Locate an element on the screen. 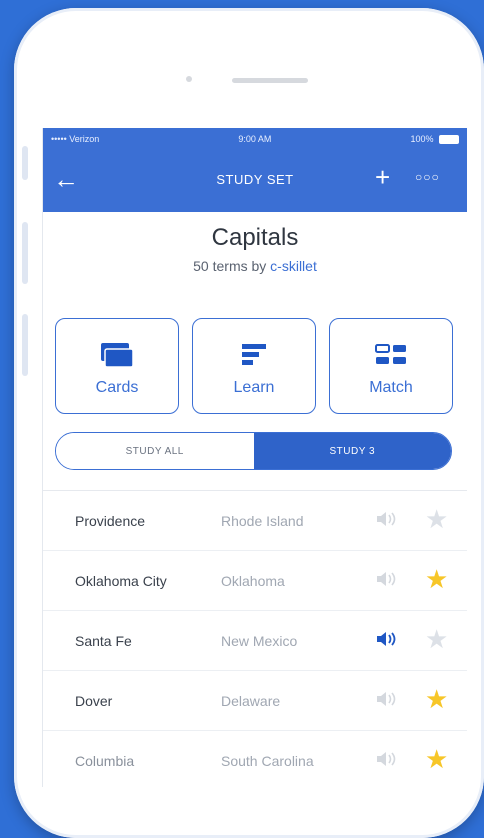 The width and height of the screenshot is (484, 838). nav-bar: ← STUDY SET + ○○○ is located at coordinates (255, 181).